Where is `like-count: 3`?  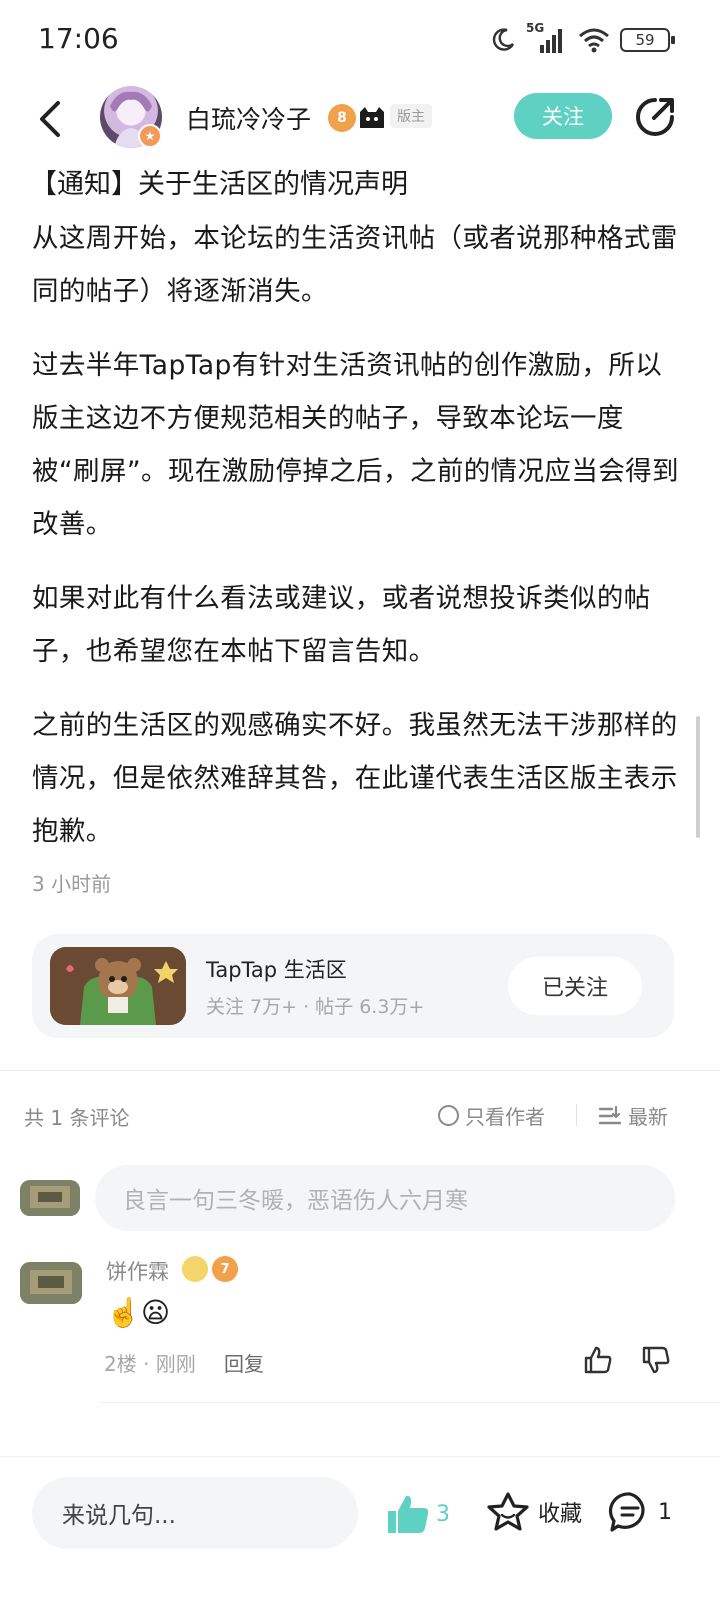
like-count: 3 is located at coordinates (443, 1514).